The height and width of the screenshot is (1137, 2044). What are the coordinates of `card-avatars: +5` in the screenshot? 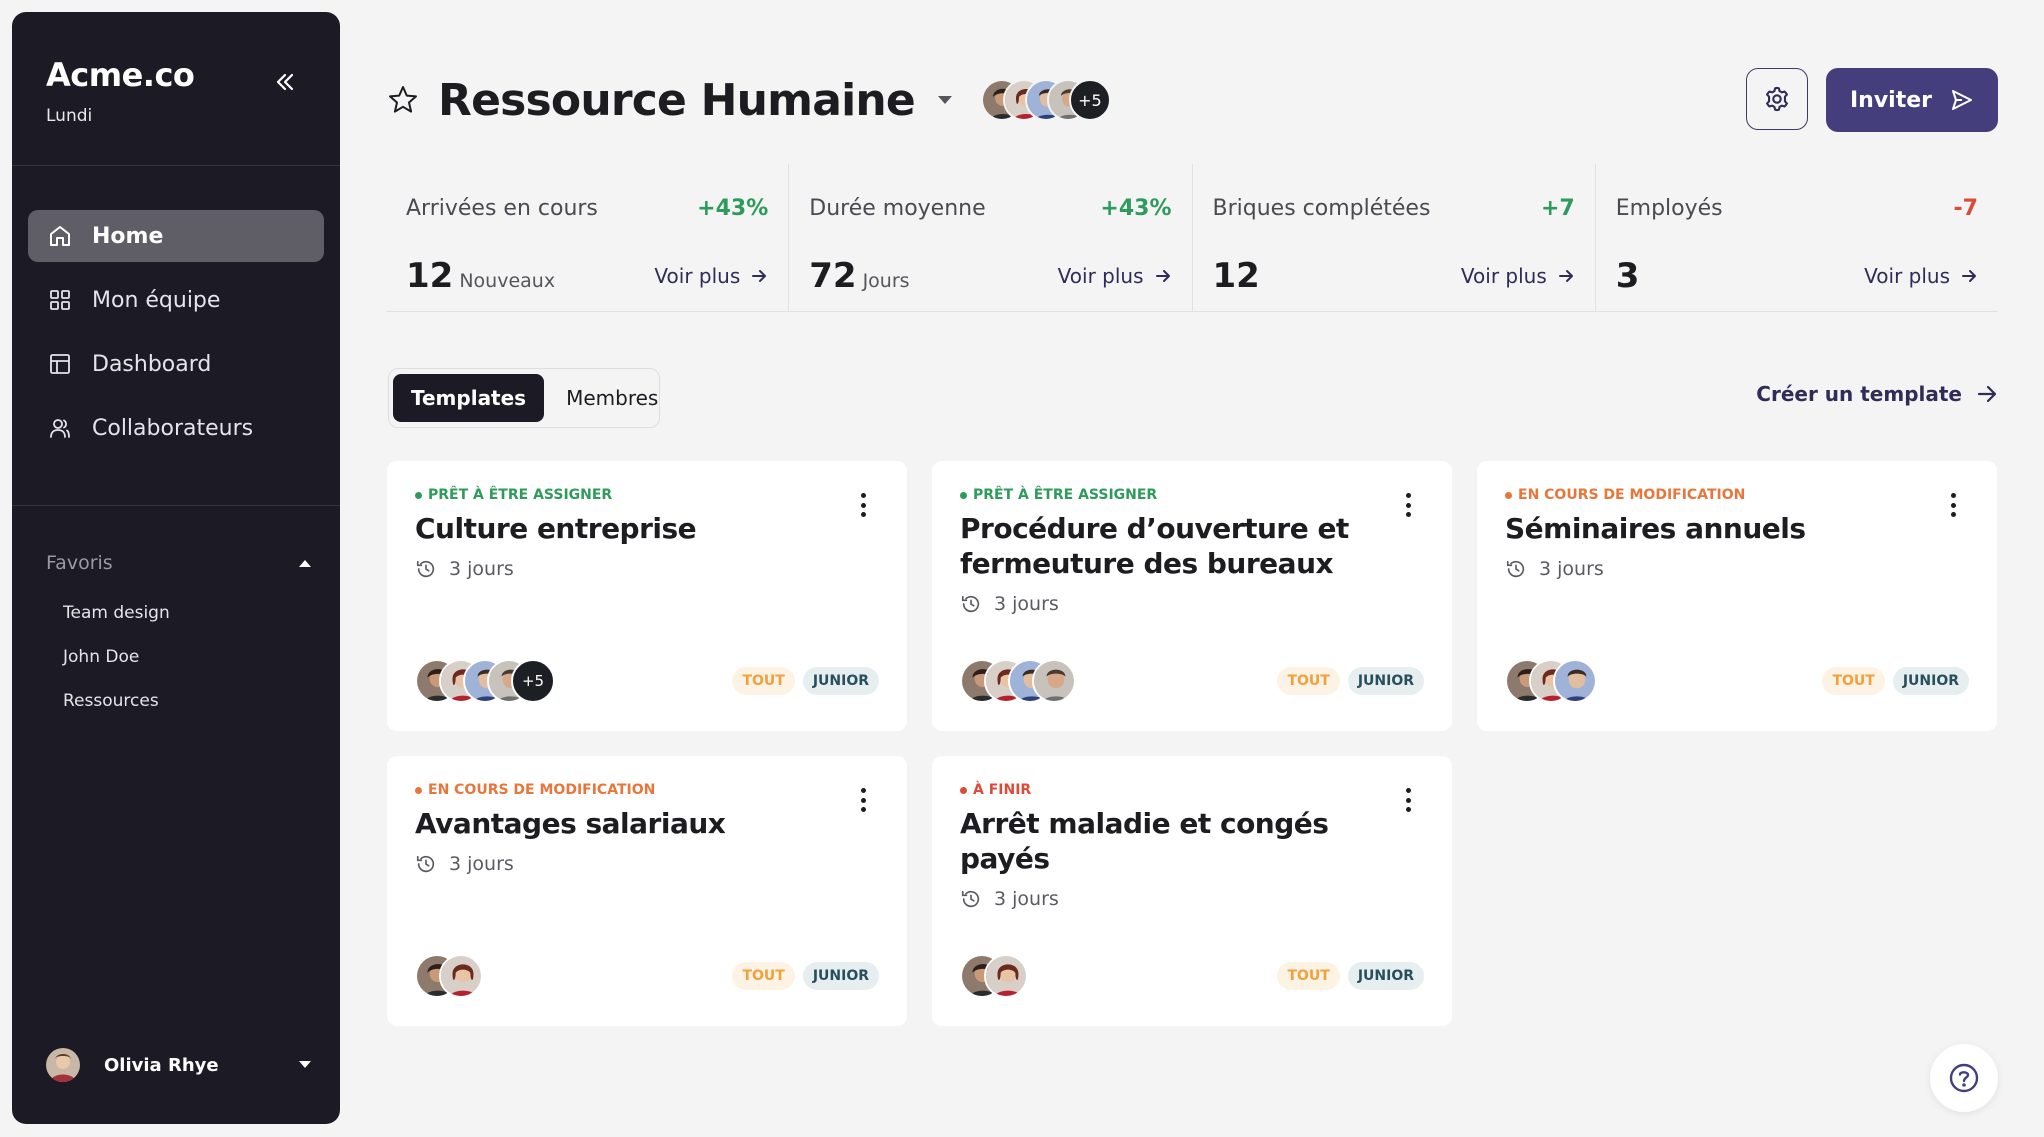 It's located at (485, 681).